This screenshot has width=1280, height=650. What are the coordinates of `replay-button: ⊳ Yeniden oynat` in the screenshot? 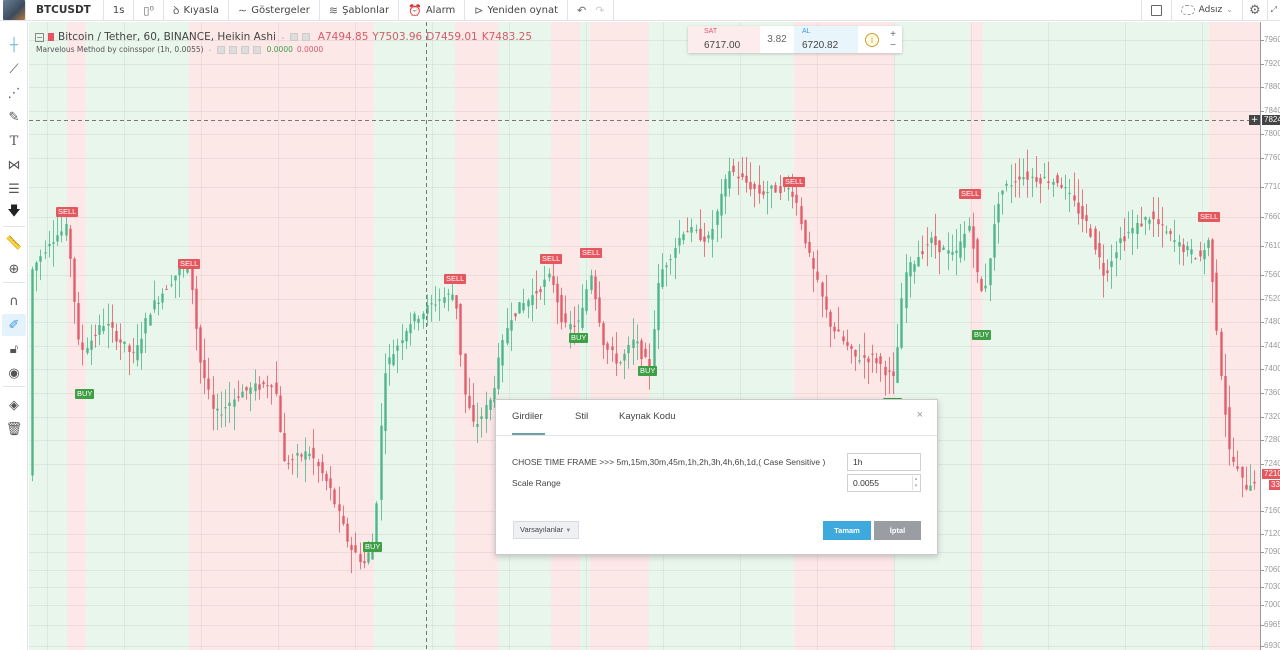 It's located at (516, 10).